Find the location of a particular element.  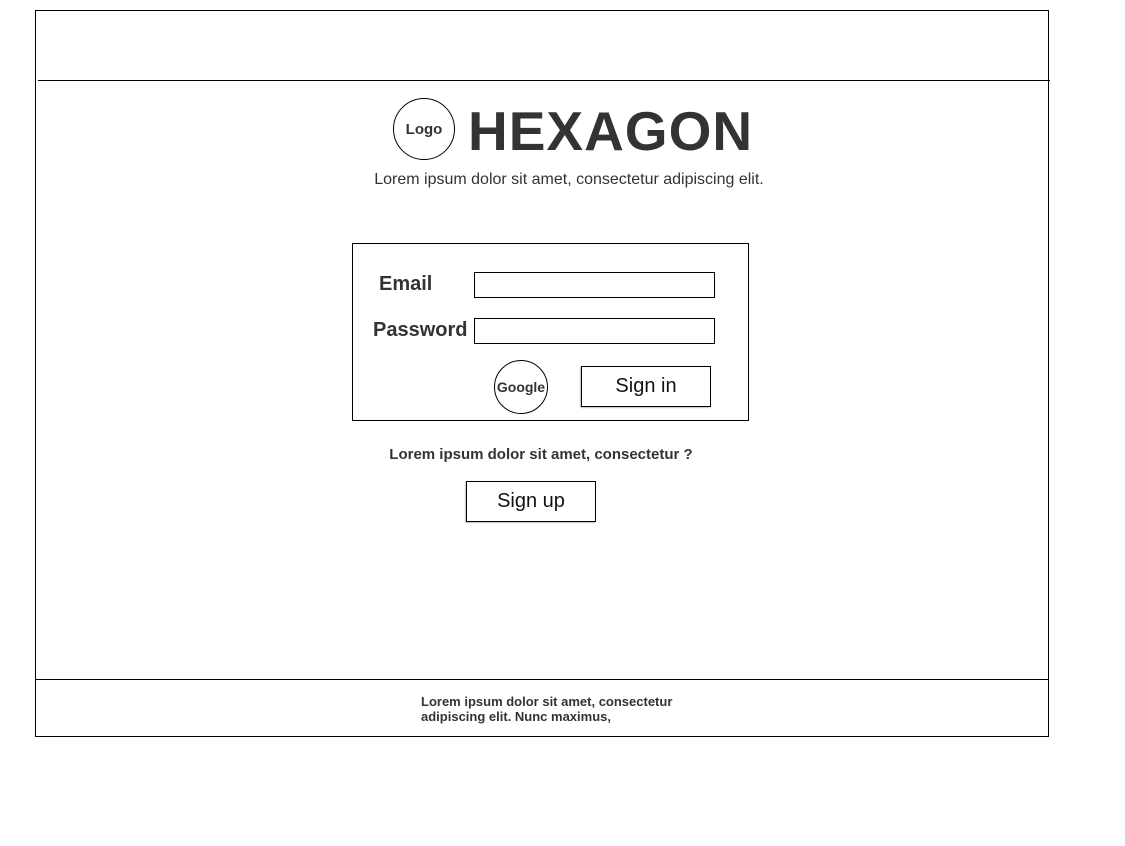

password-field is located at coordinates (594, 331).